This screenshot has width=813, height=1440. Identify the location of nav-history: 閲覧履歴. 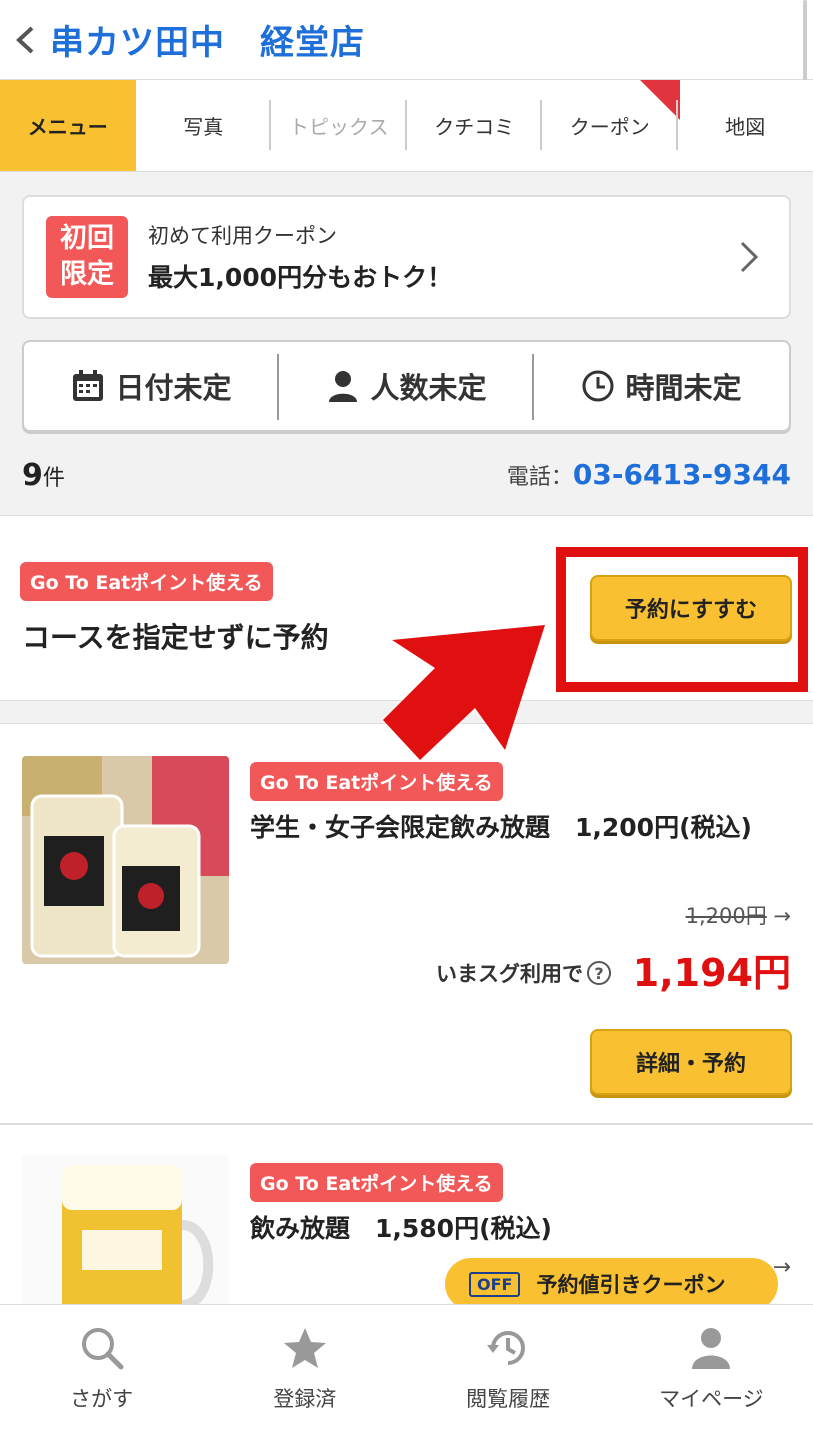
(508, 1372).